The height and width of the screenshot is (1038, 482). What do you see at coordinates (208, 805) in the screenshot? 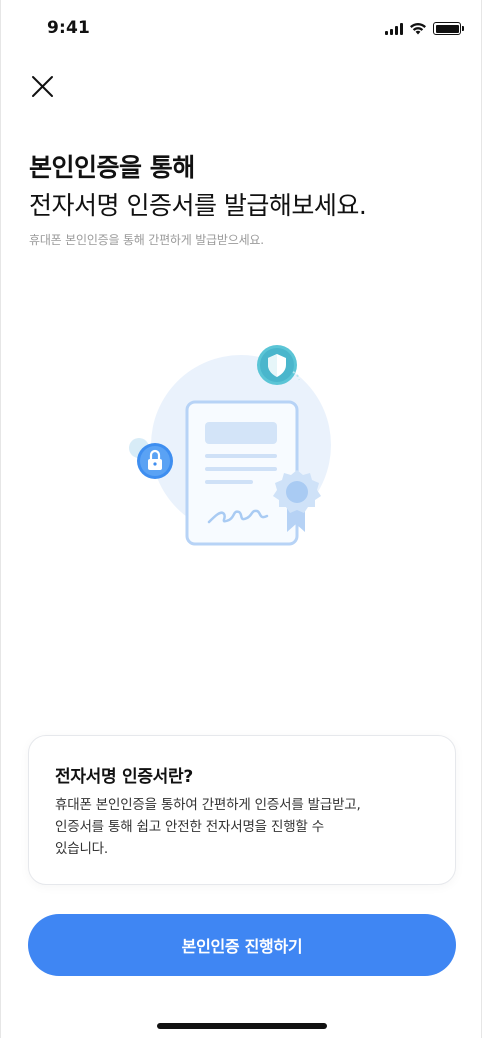
I see `info-card-line: 휴대폰 본인인증을 통하여 간편하게 인증서를 발급받고,` at bounding box center [208, 805].